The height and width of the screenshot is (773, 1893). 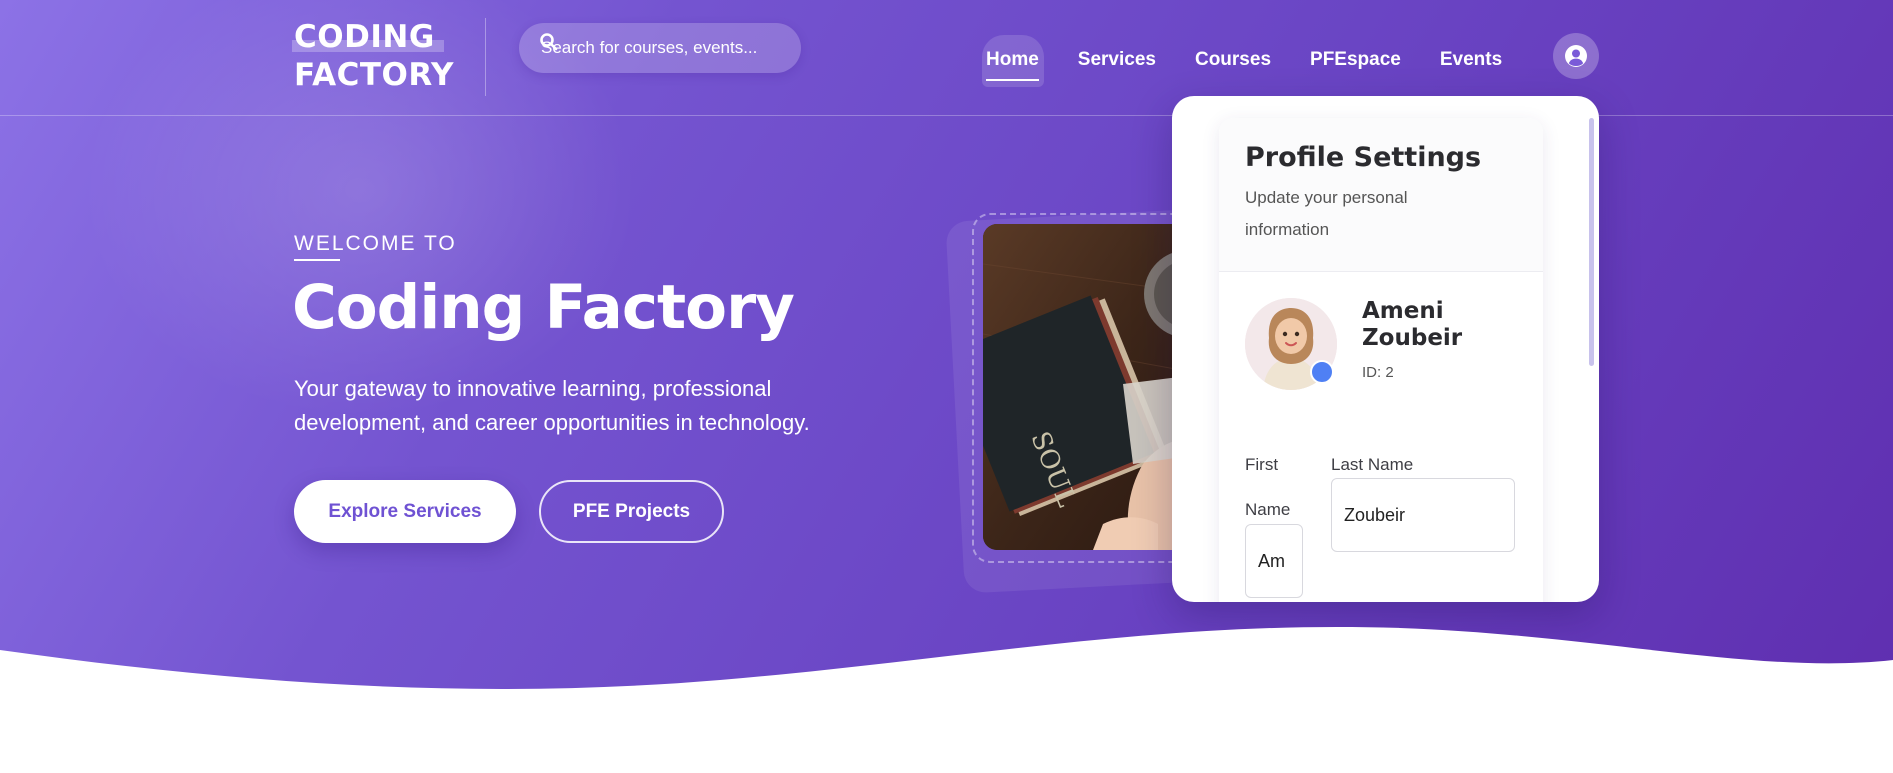 What do you see at coordinates (485, 57) in the screenshot?
I see `nav-divider` at bounding box center [485, 57].